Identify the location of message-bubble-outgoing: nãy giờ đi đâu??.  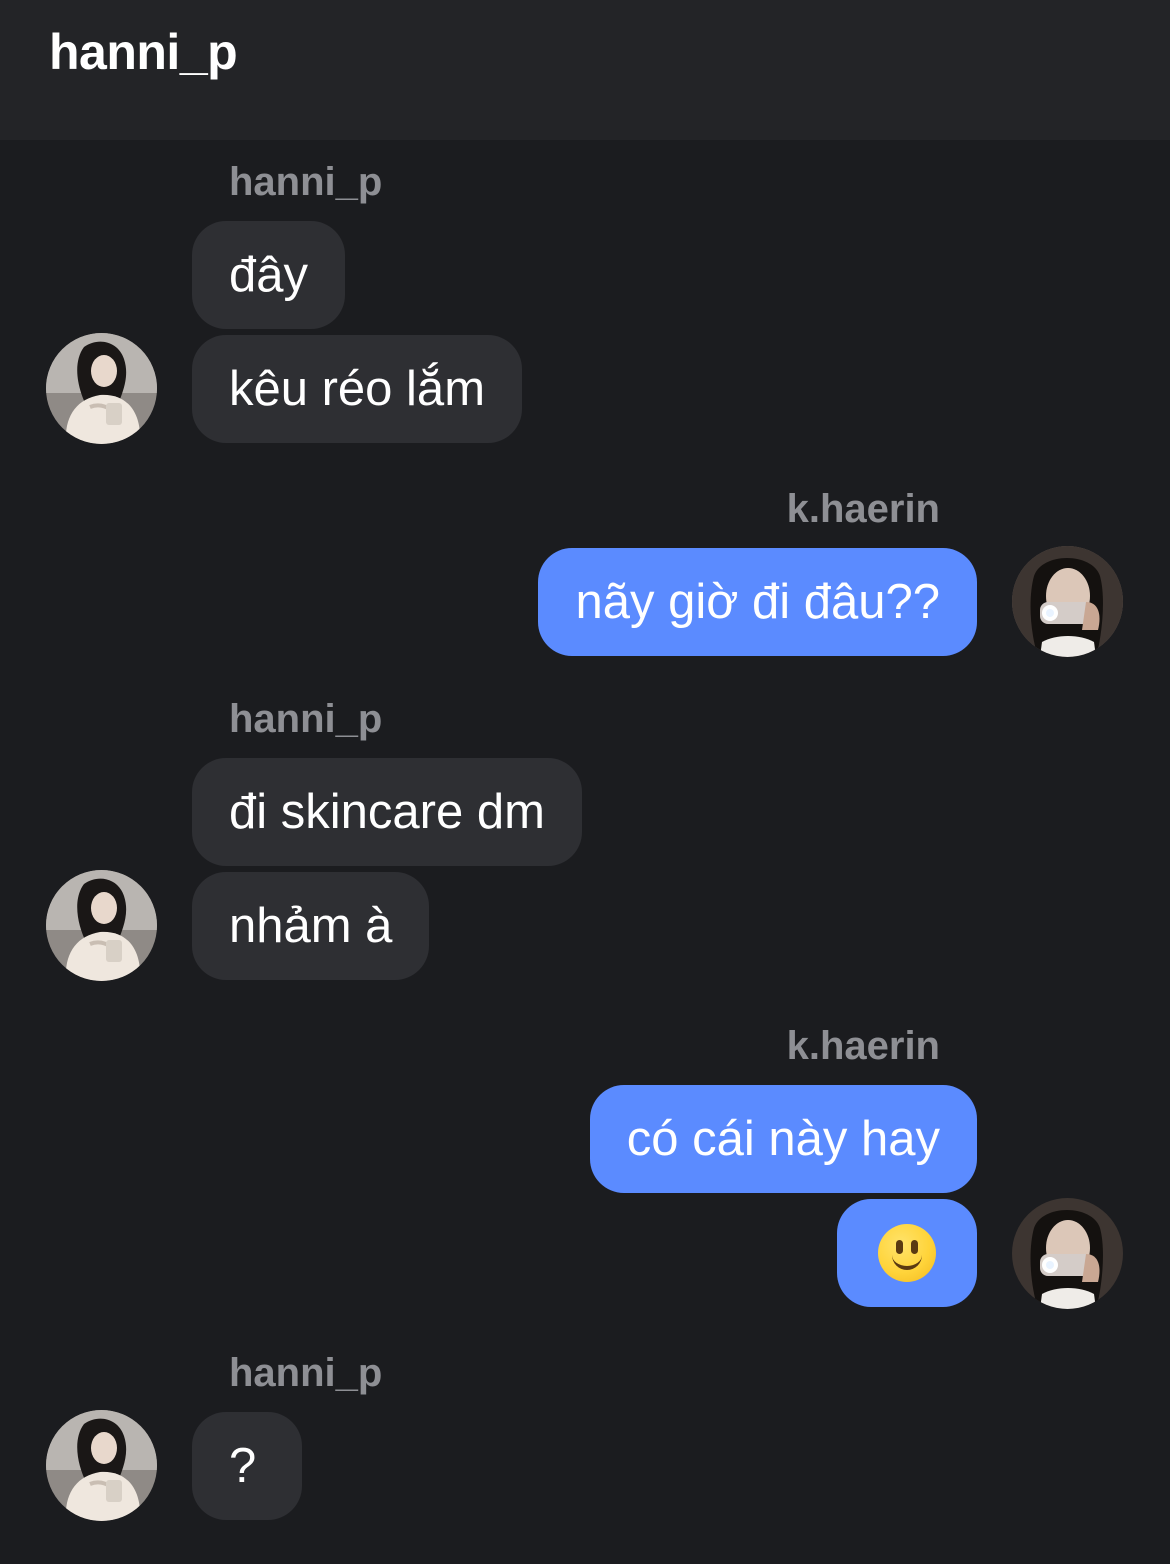
(757, 602).